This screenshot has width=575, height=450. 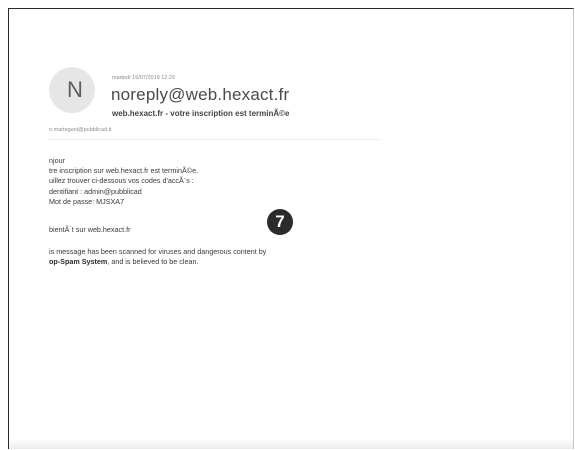 What do you see at coordinates (153, 262) in the screenshot?
I see `scan-notice-rest: , and is believed to be clean.` at bounding box center [153, 262].